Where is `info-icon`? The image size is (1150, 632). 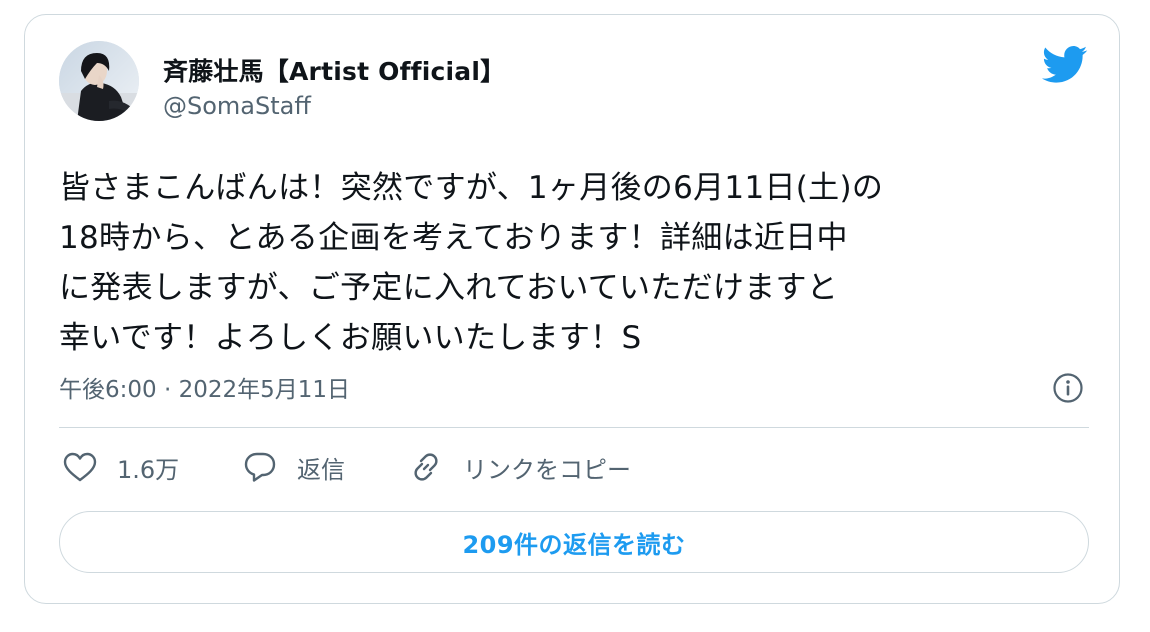
info-icon is located at coordinates (1068, 388).